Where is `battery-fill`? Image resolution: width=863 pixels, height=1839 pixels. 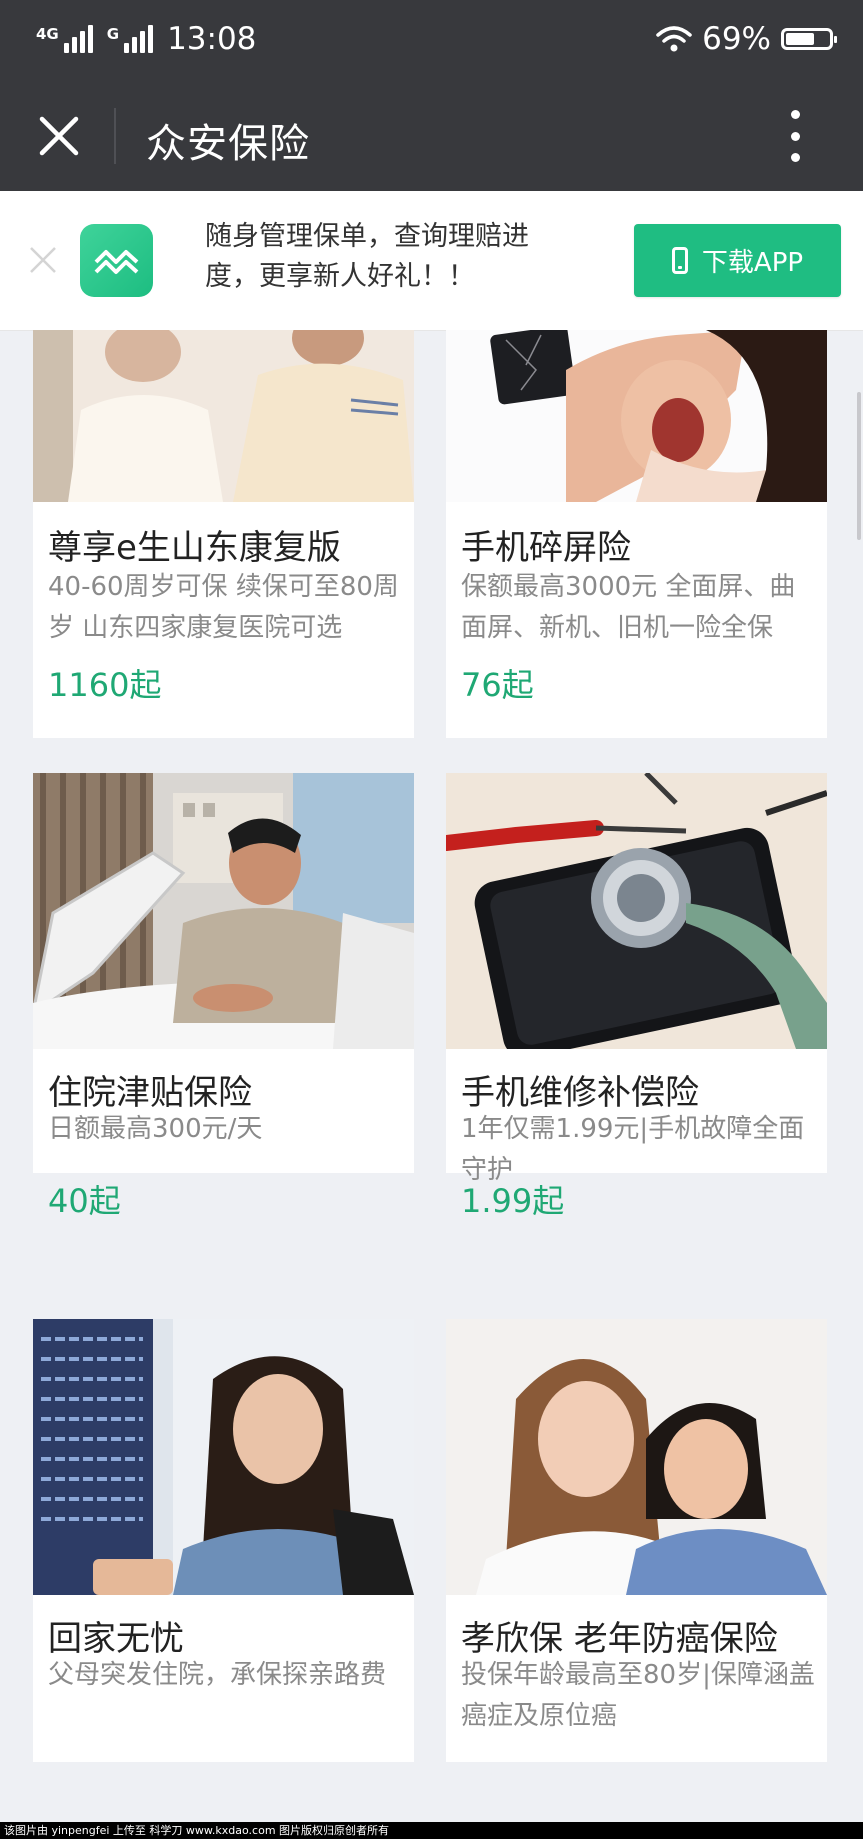
battery-fill is located at coordinates (800, 39).